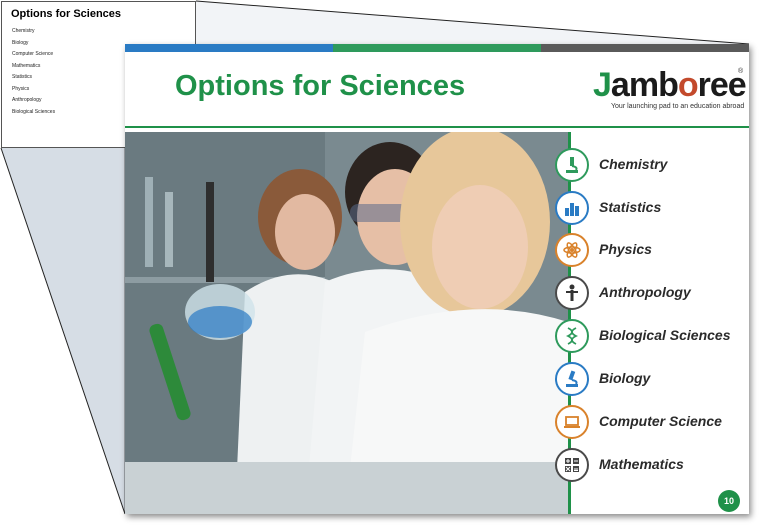 Image resolution: width=763 pixels, height=527 pixels. Describe the element at coordinates (21, 88) in the screenshot. I see `outline-item: Physics` at that location.